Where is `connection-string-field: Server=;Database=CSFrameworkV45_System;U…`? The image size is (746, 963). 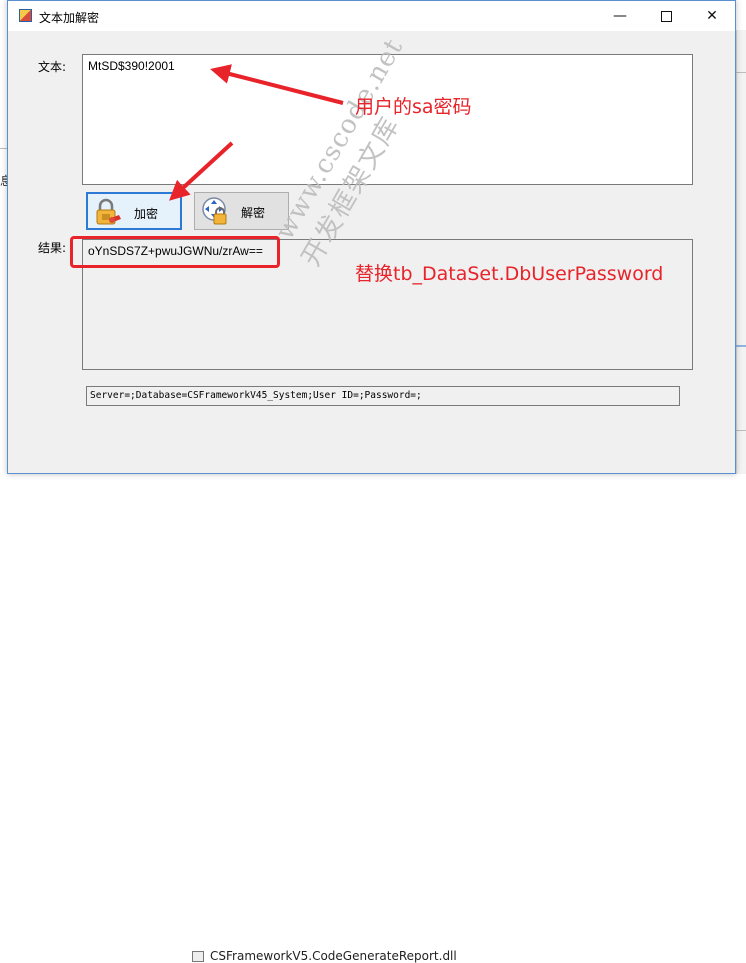 connection-string-field: Server=;Database=CSFrameworkV45_System;U… is located at coordinates (383, 396).